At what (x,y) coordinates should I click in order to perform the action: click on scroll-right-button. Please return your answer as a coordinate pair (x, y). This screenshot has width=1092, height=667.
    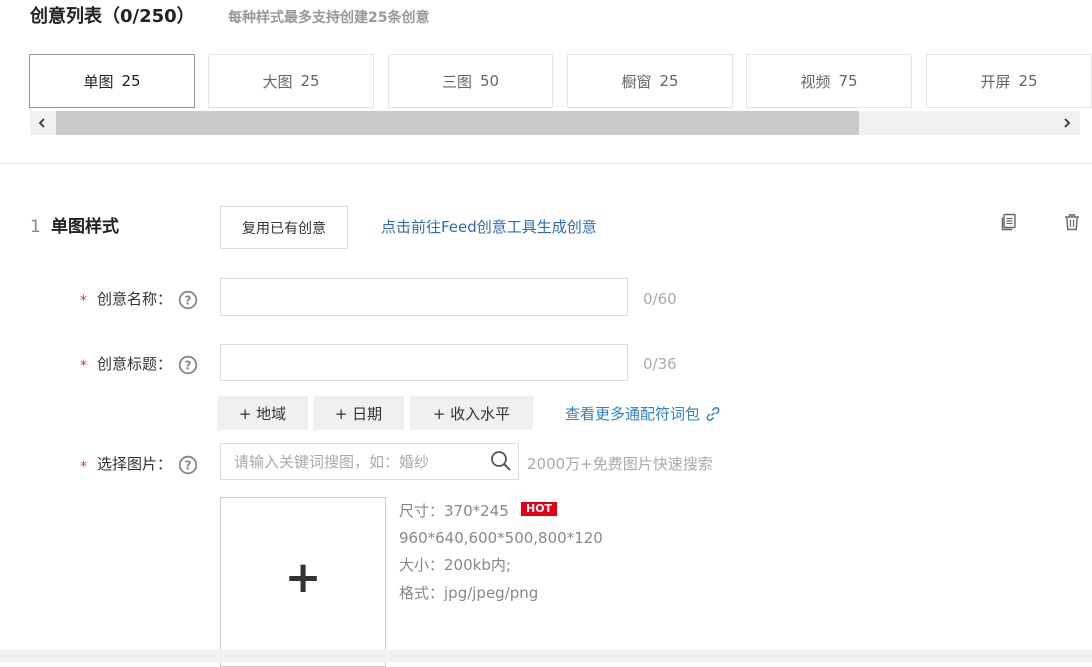
    Looking at the image, I should click on (1067, 123).